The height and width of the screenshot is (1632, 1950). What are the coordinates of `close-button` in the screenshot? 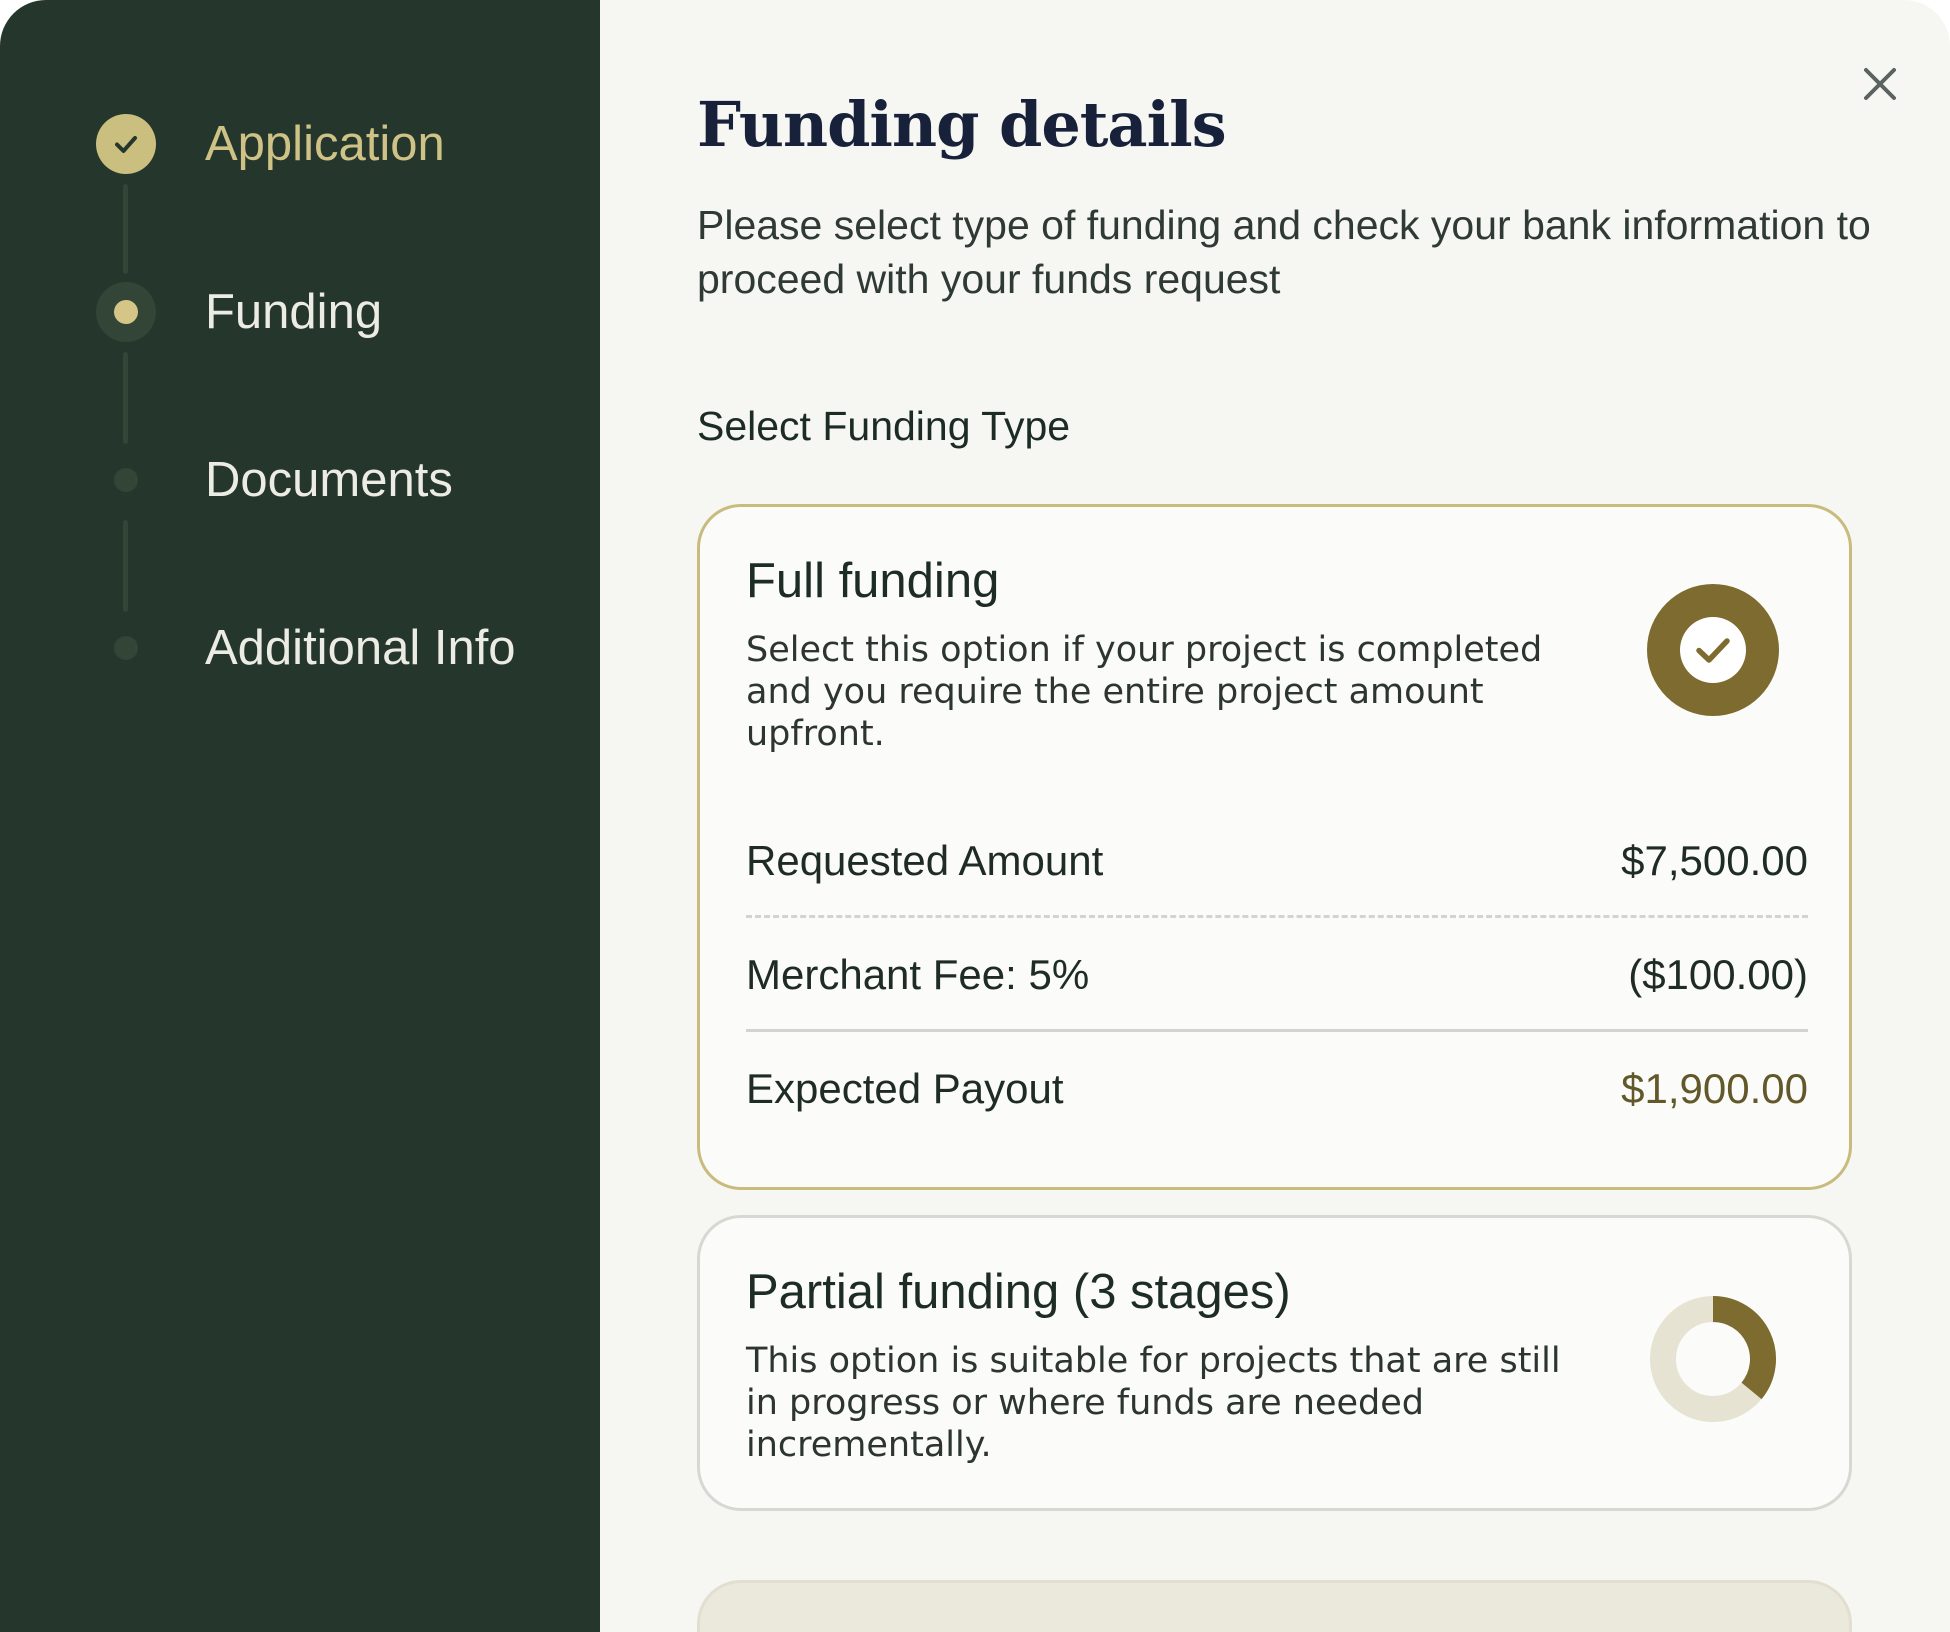 It's located at (1880, 84).